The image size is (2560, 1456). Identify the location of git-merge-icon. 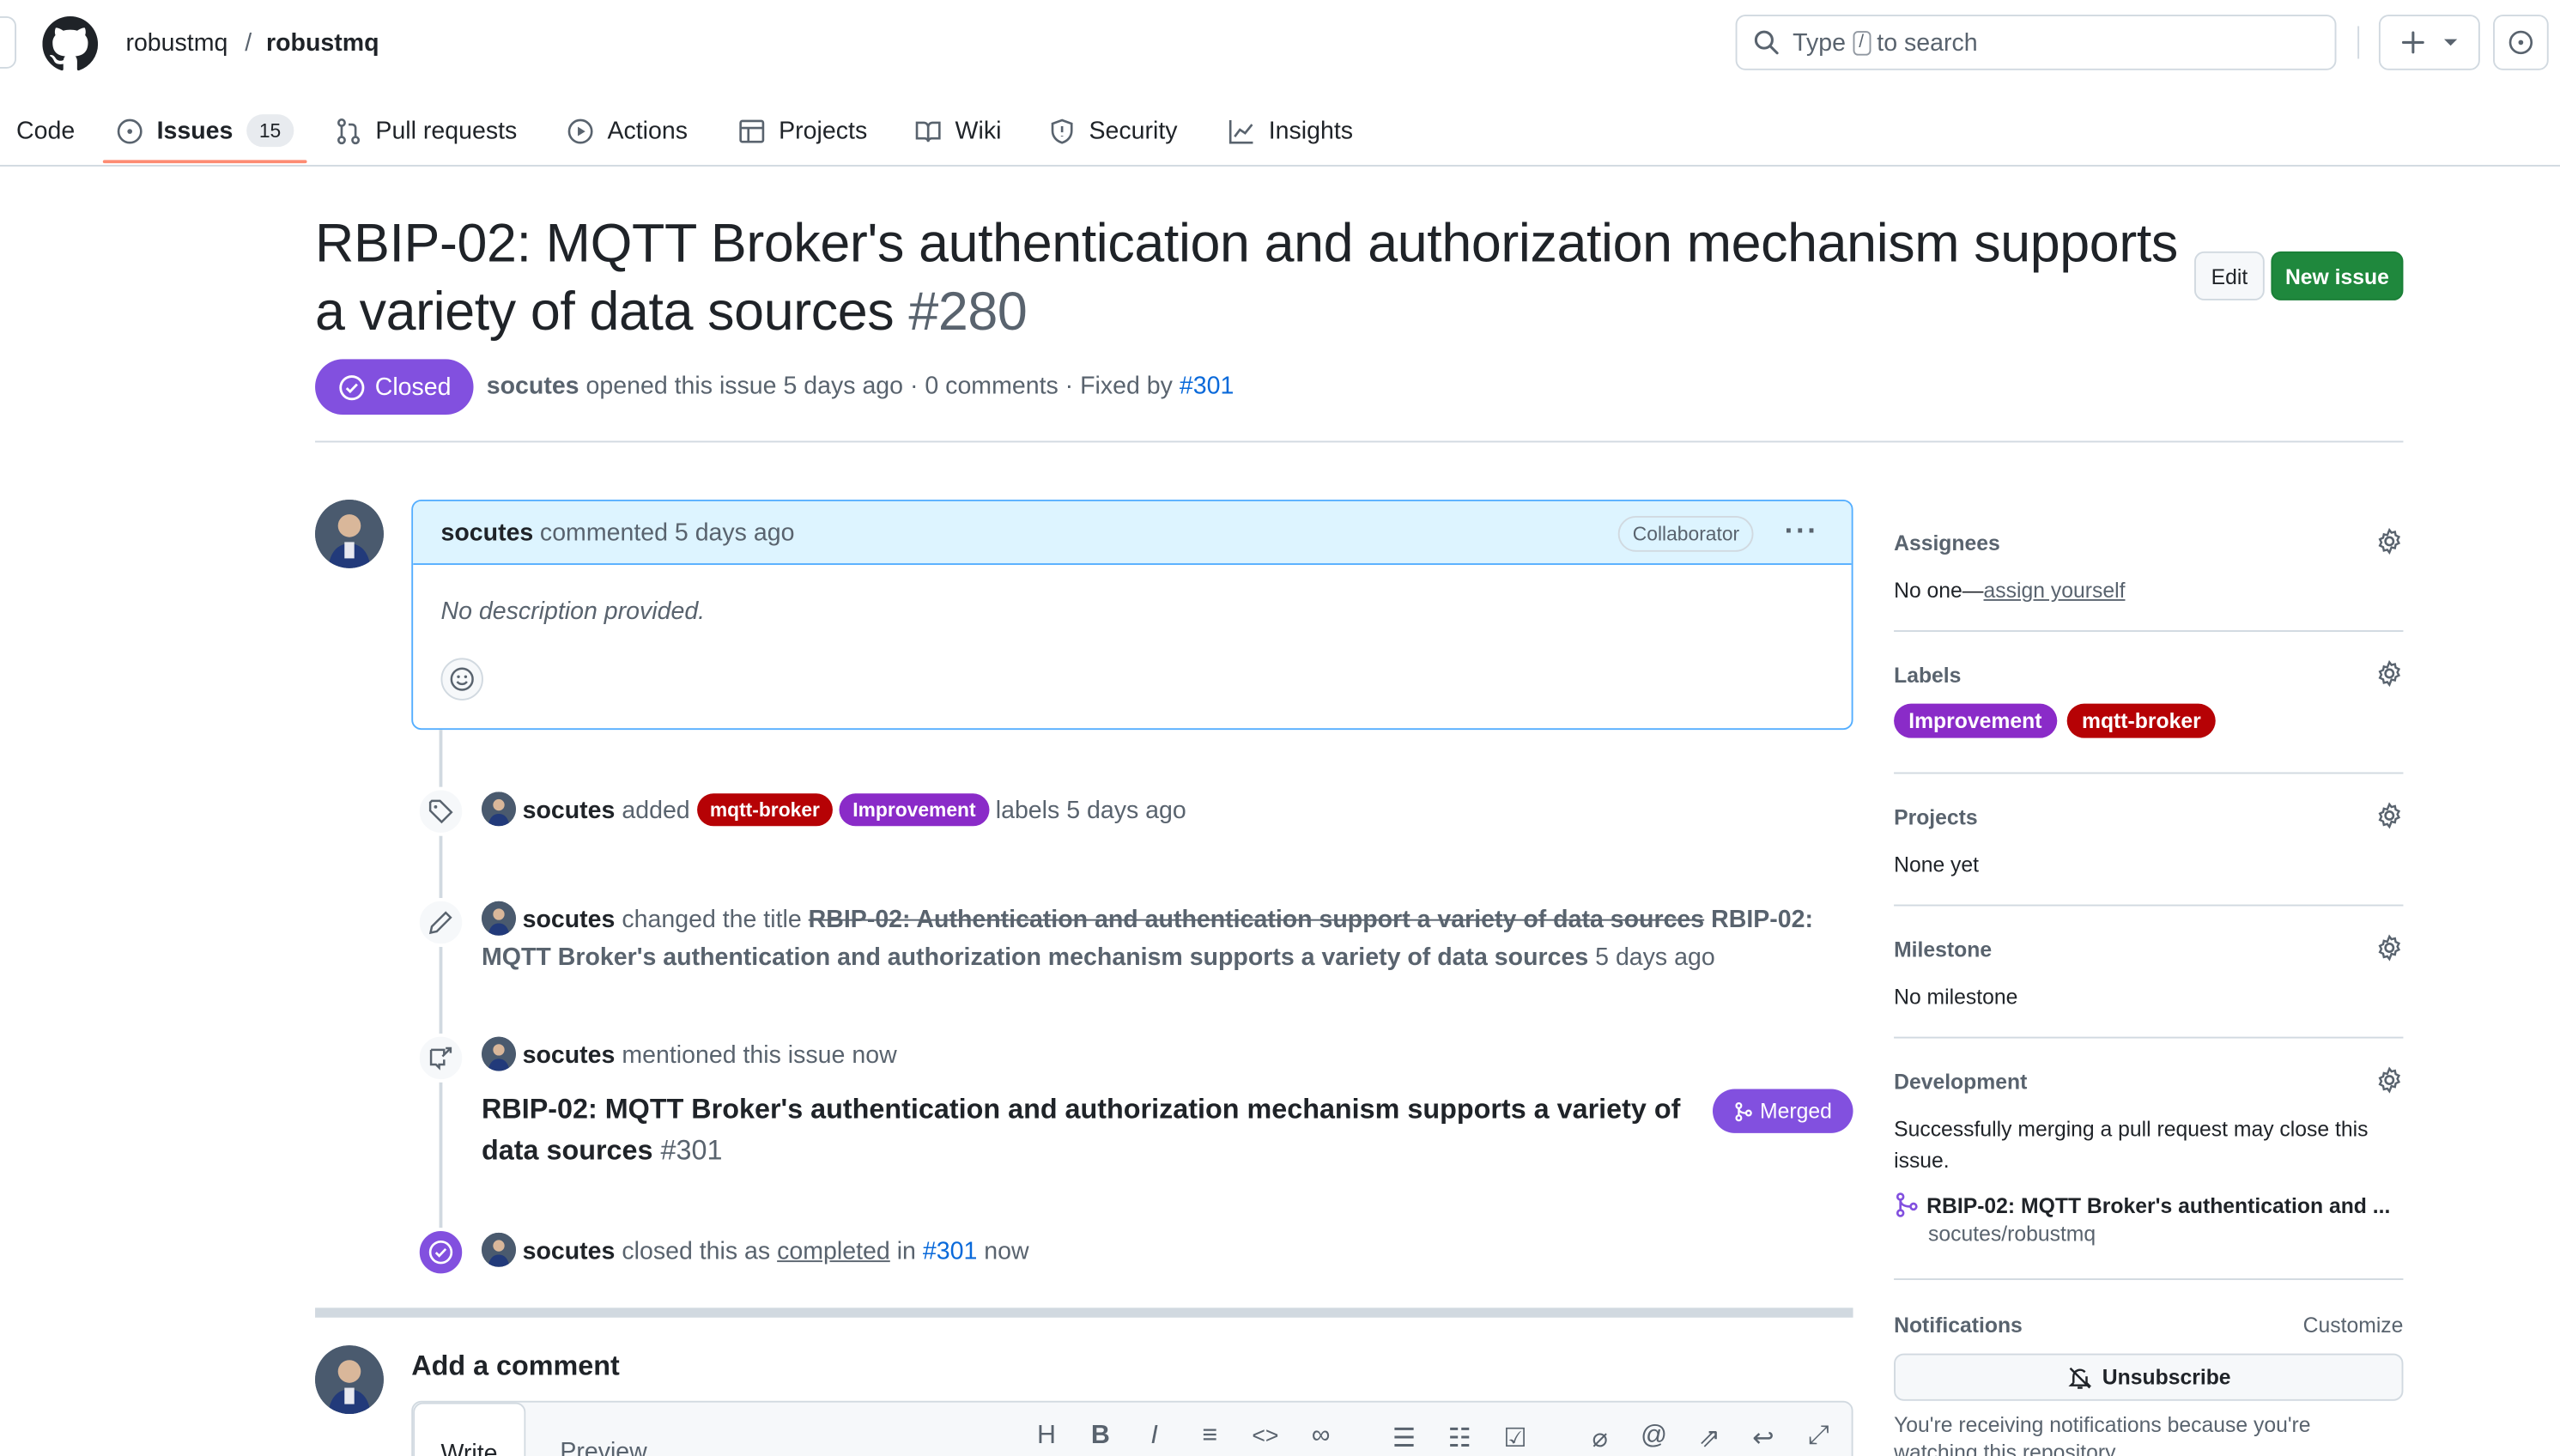
(1907, 1204).